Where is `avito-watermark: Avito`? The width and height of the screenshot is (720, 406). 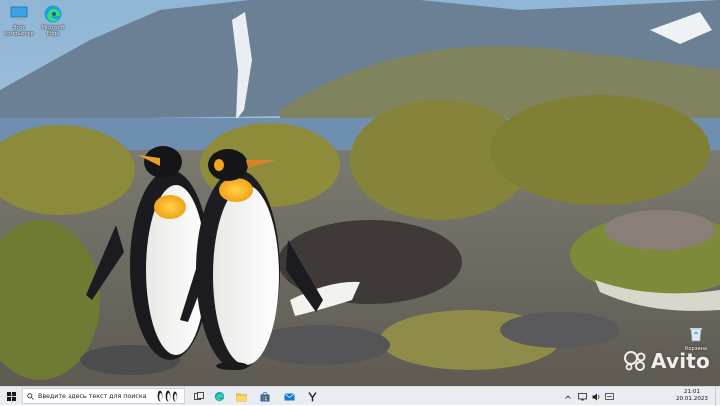
avito-watermark: Avito is located at coordinates (667, 361).